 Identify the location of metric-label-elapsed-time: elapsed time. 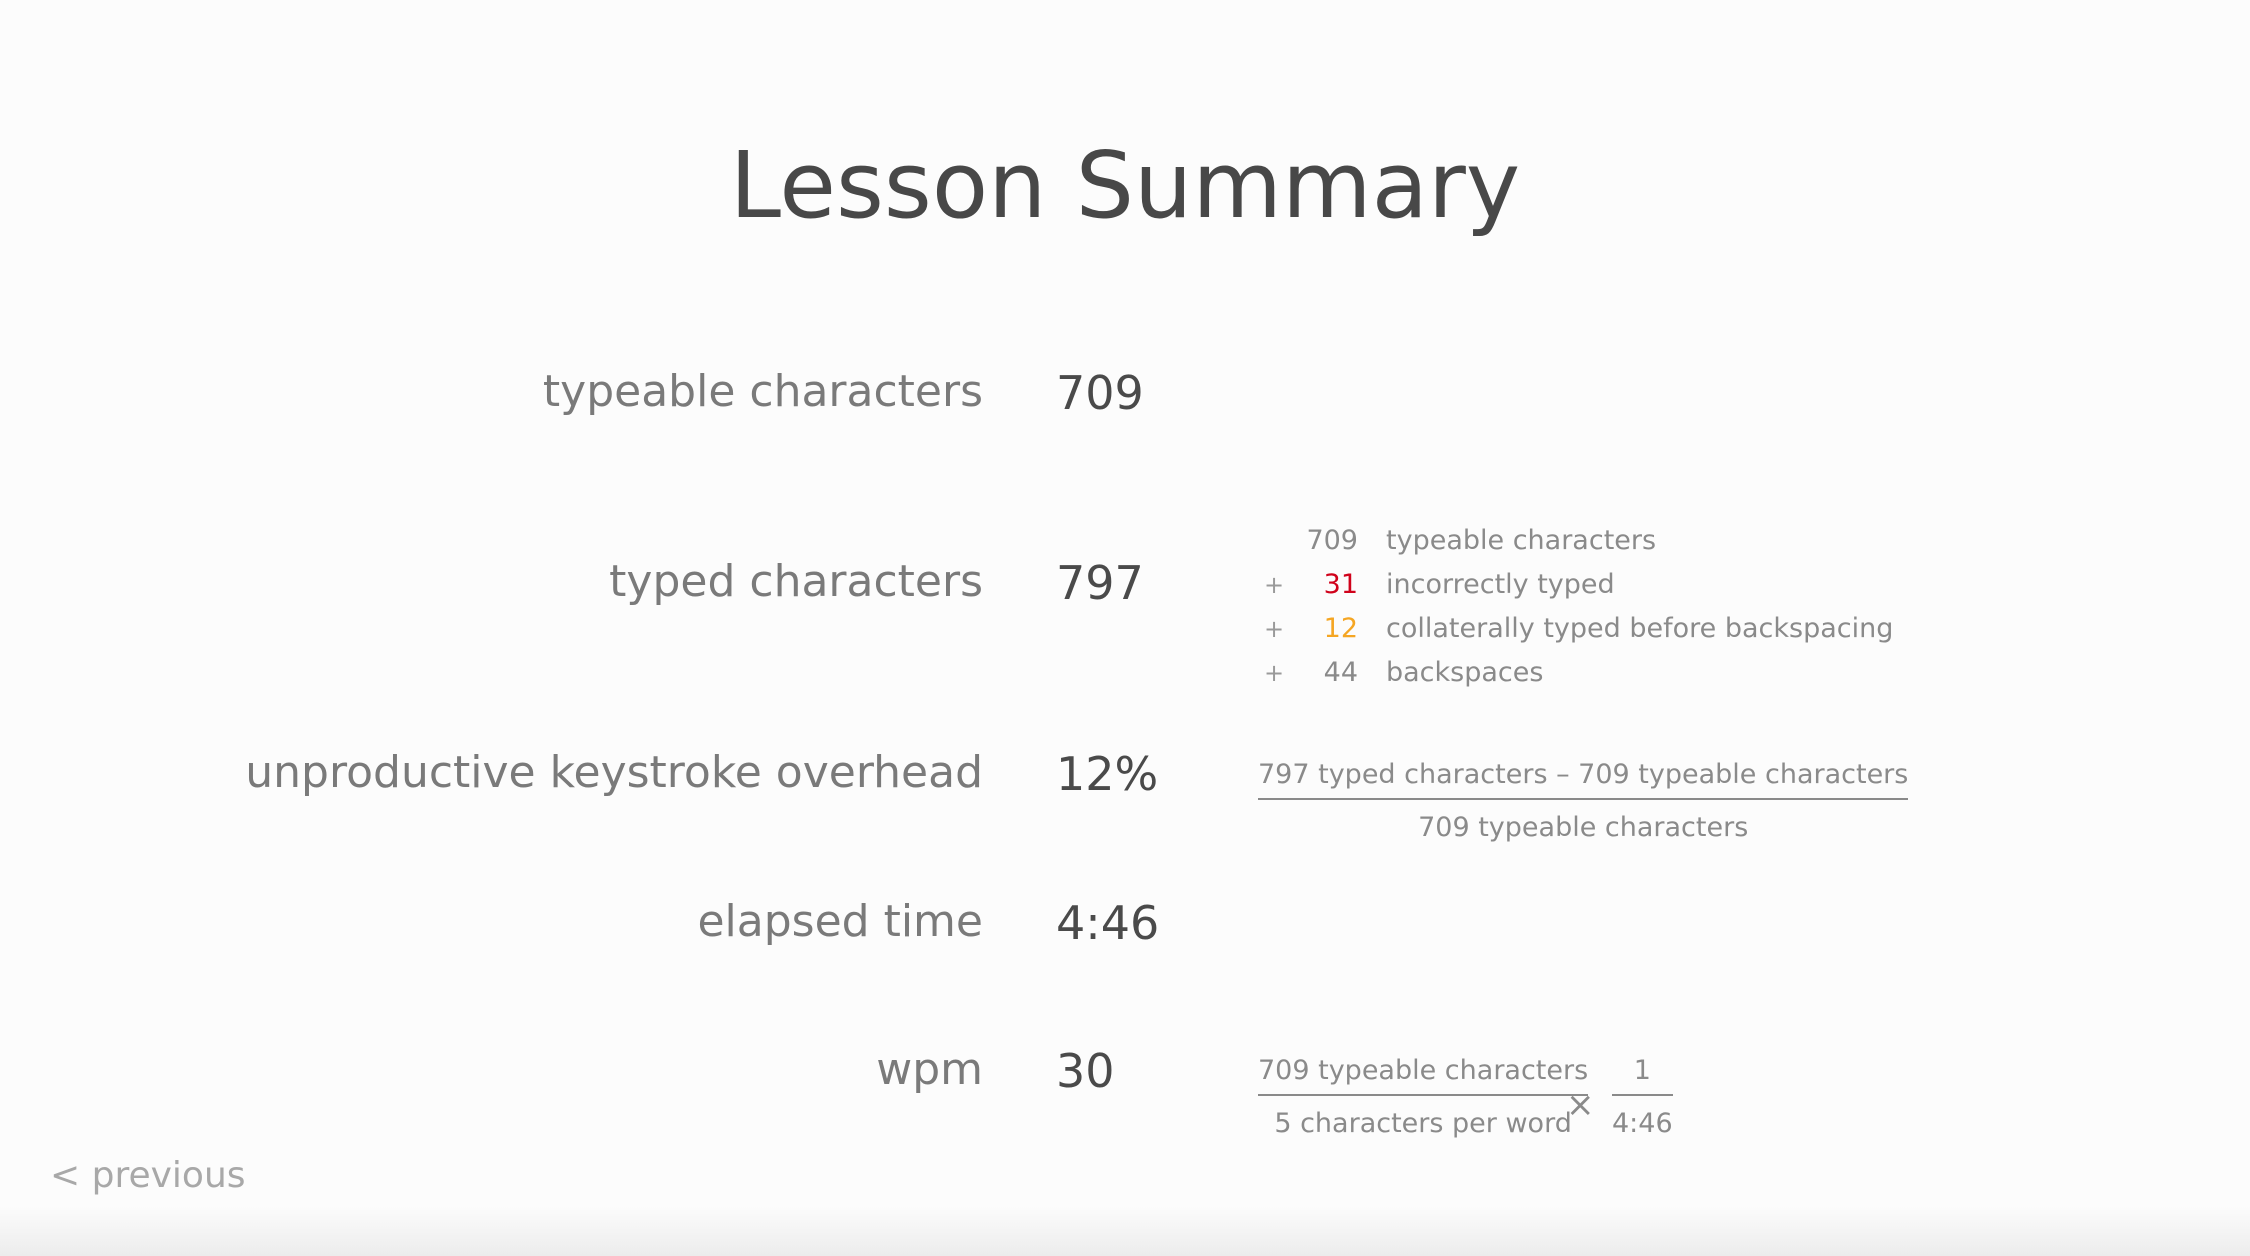
(840, 921).